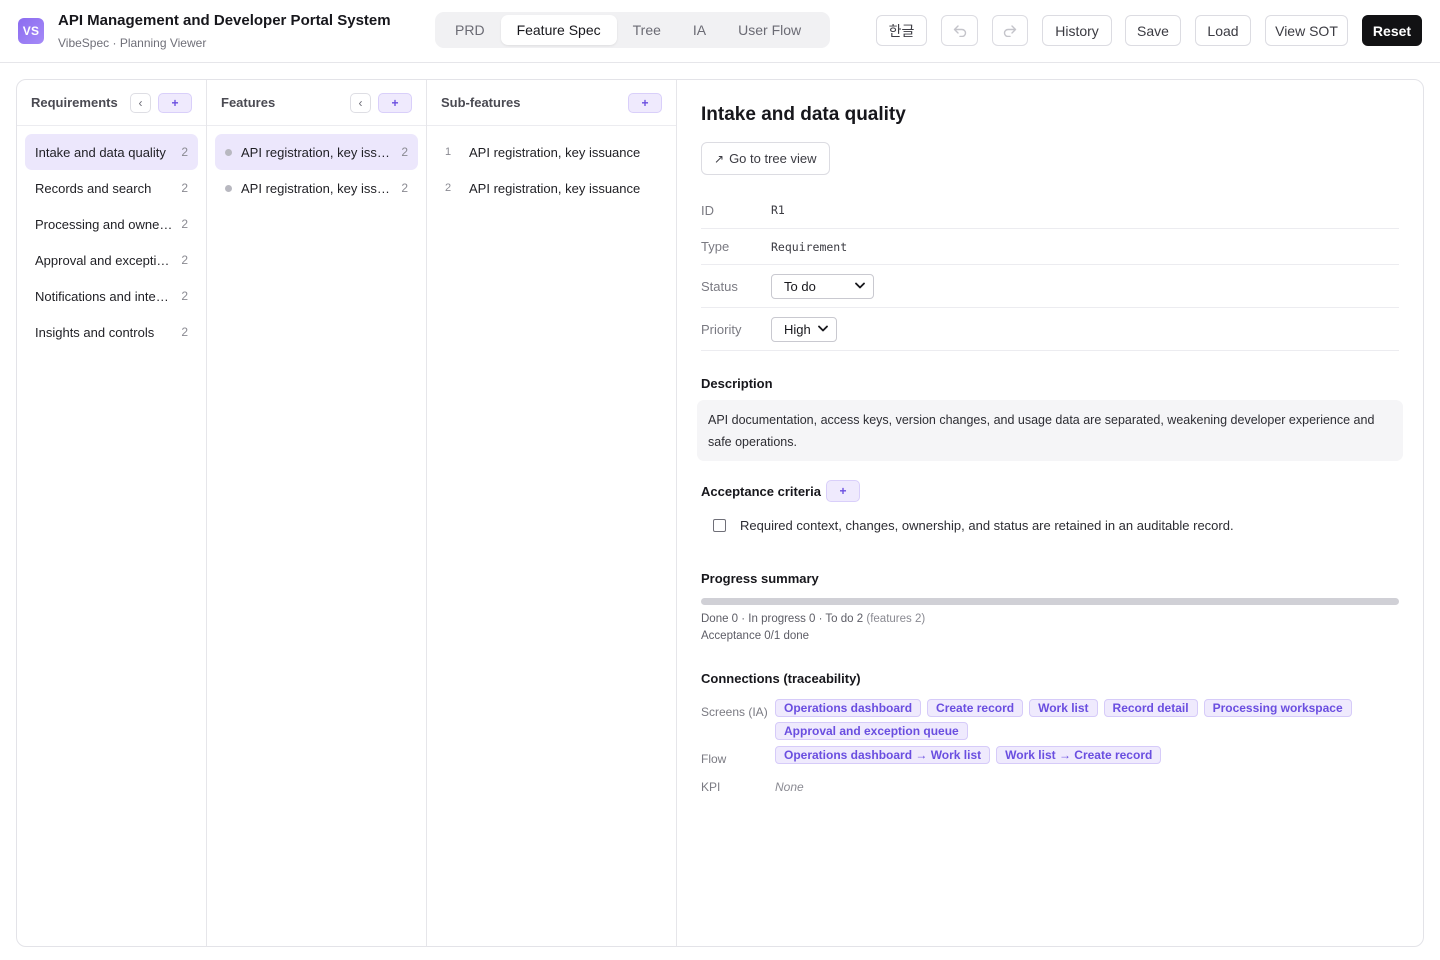 This screenshot has height=960, width=1440. Describe the element at coordinates (132, 43) in the screenshot. I see `app-subtitle: VibeSpec · Planning Viewer` at that location.